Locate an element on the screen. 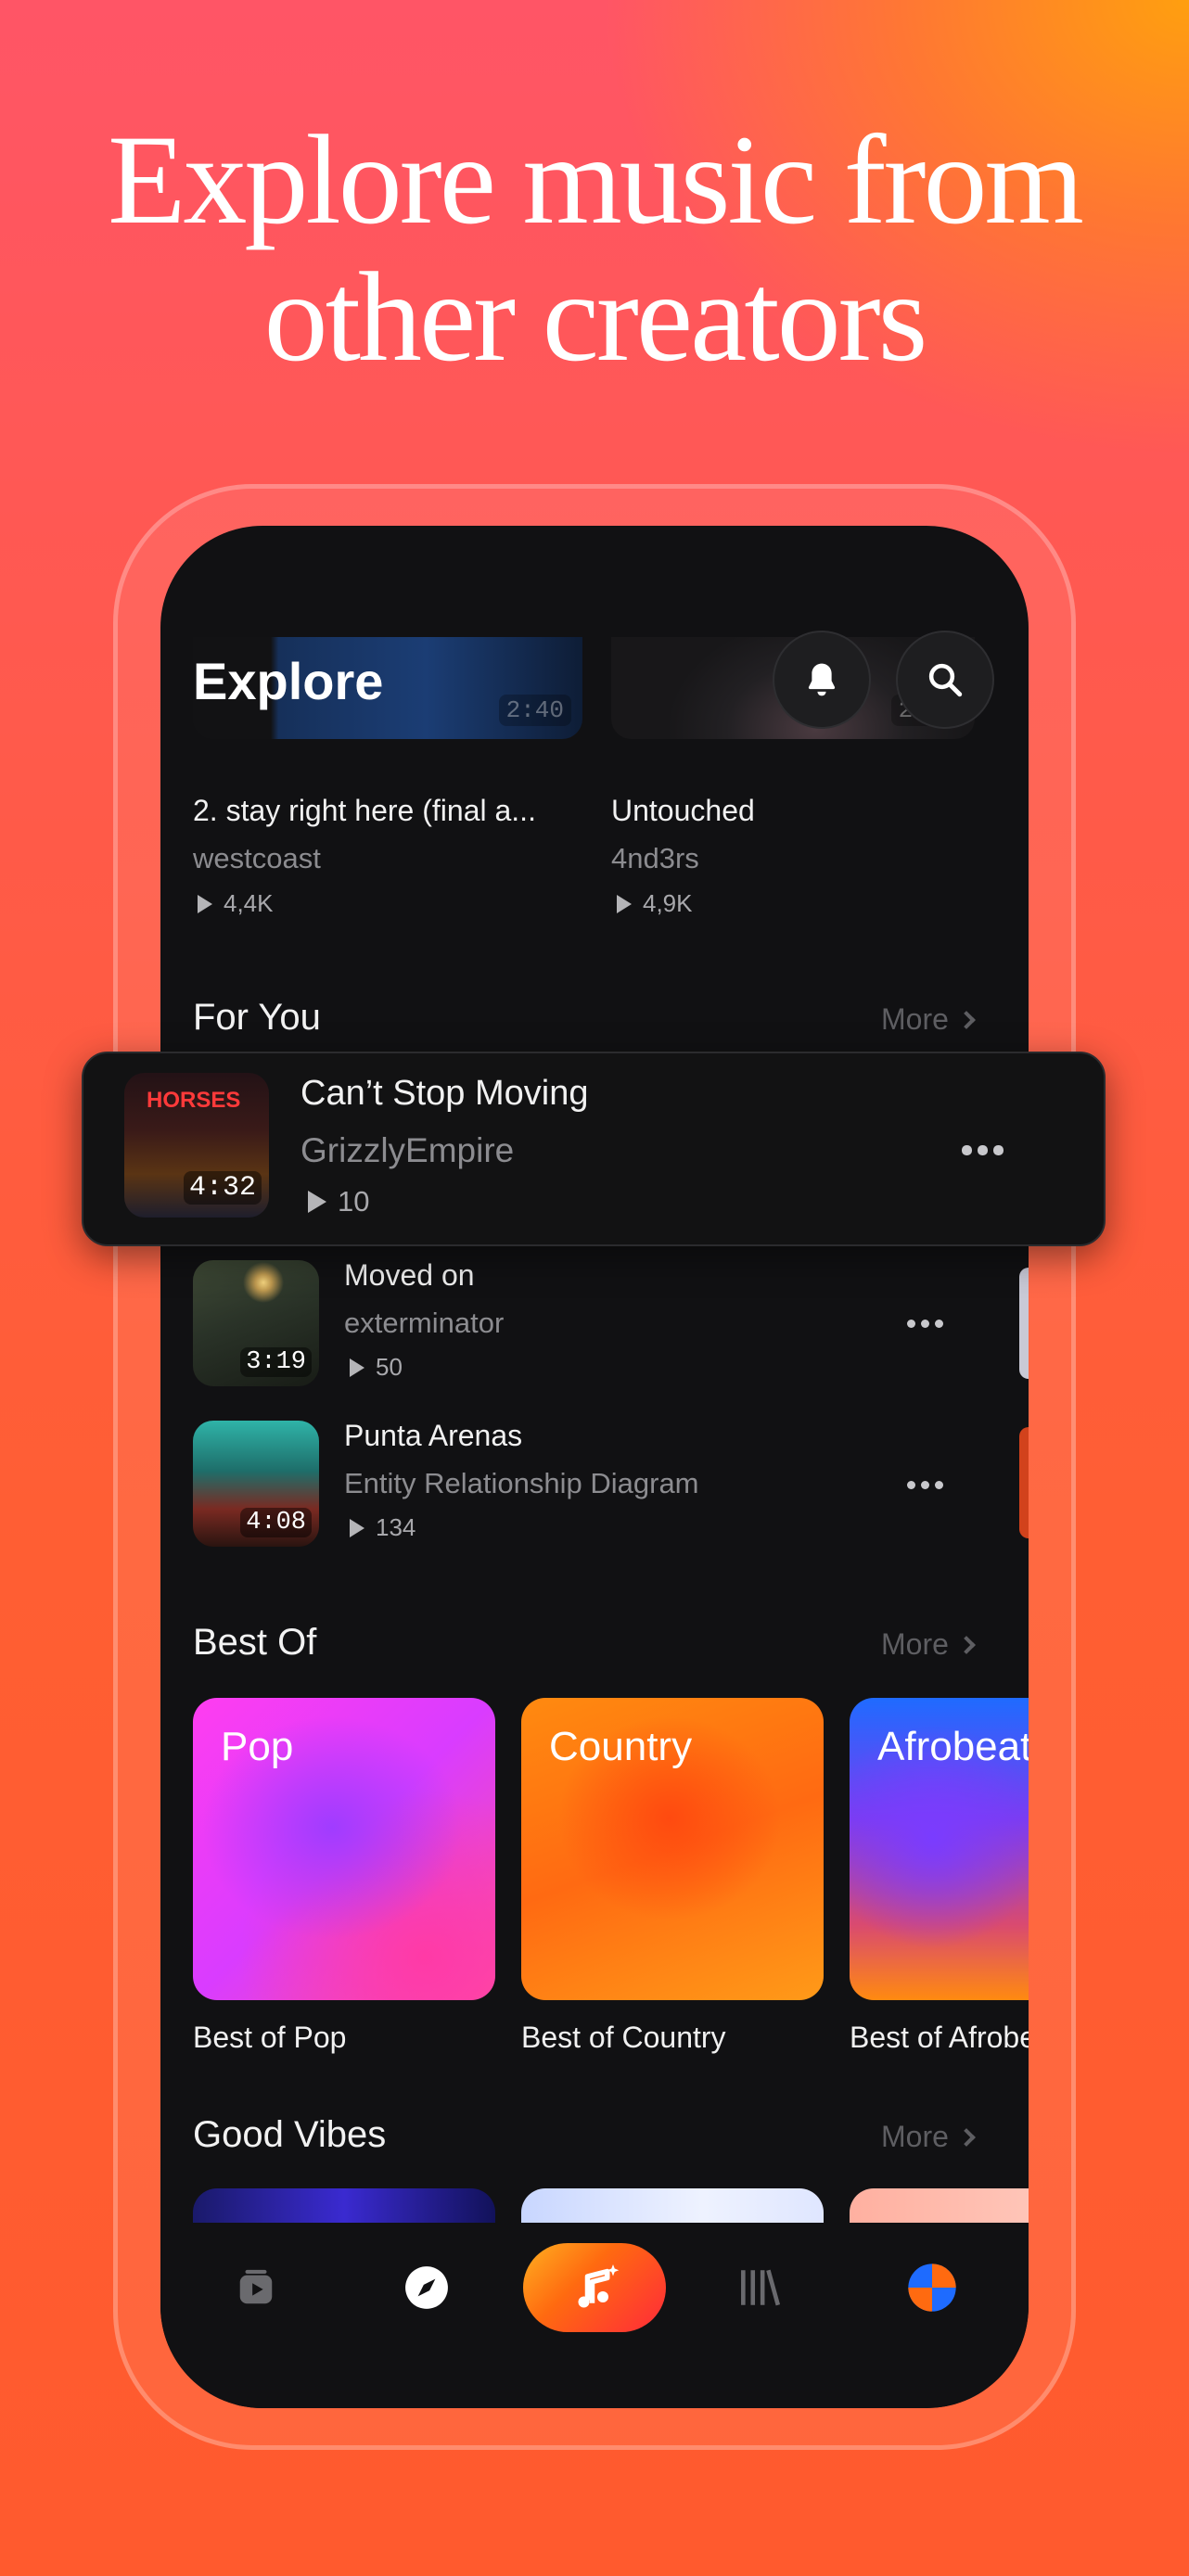  top-song-plays-2: 4,9K is located at coordinates (655, 903).